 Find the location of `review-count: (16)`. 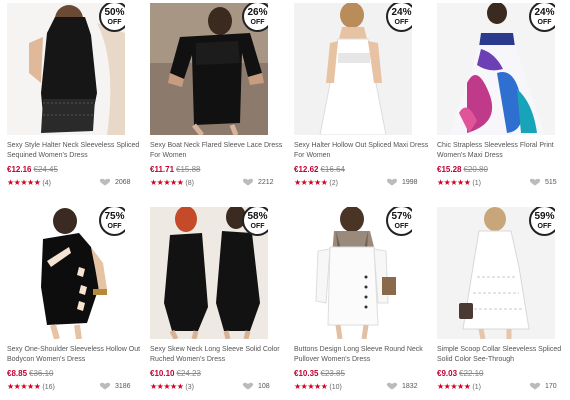

review-count: (16) is located at coordinates (48, 387).